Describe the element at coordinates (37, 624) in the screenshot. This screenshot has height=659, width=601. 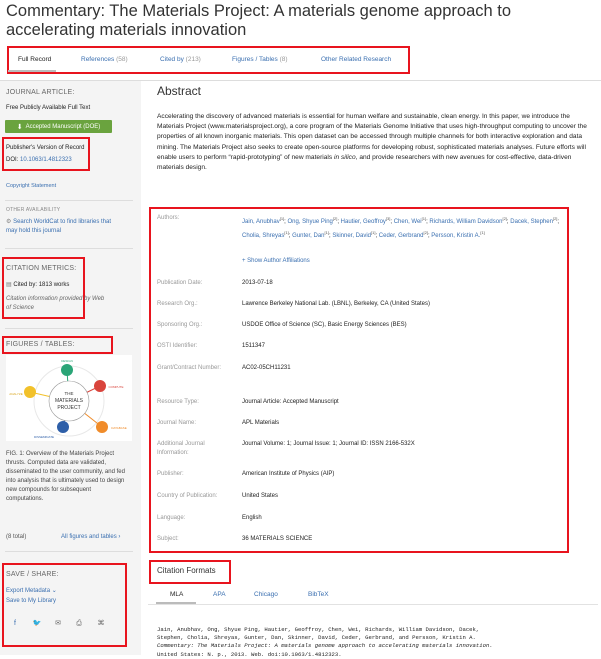
I see `twitter-icon: 🐦` at that location.